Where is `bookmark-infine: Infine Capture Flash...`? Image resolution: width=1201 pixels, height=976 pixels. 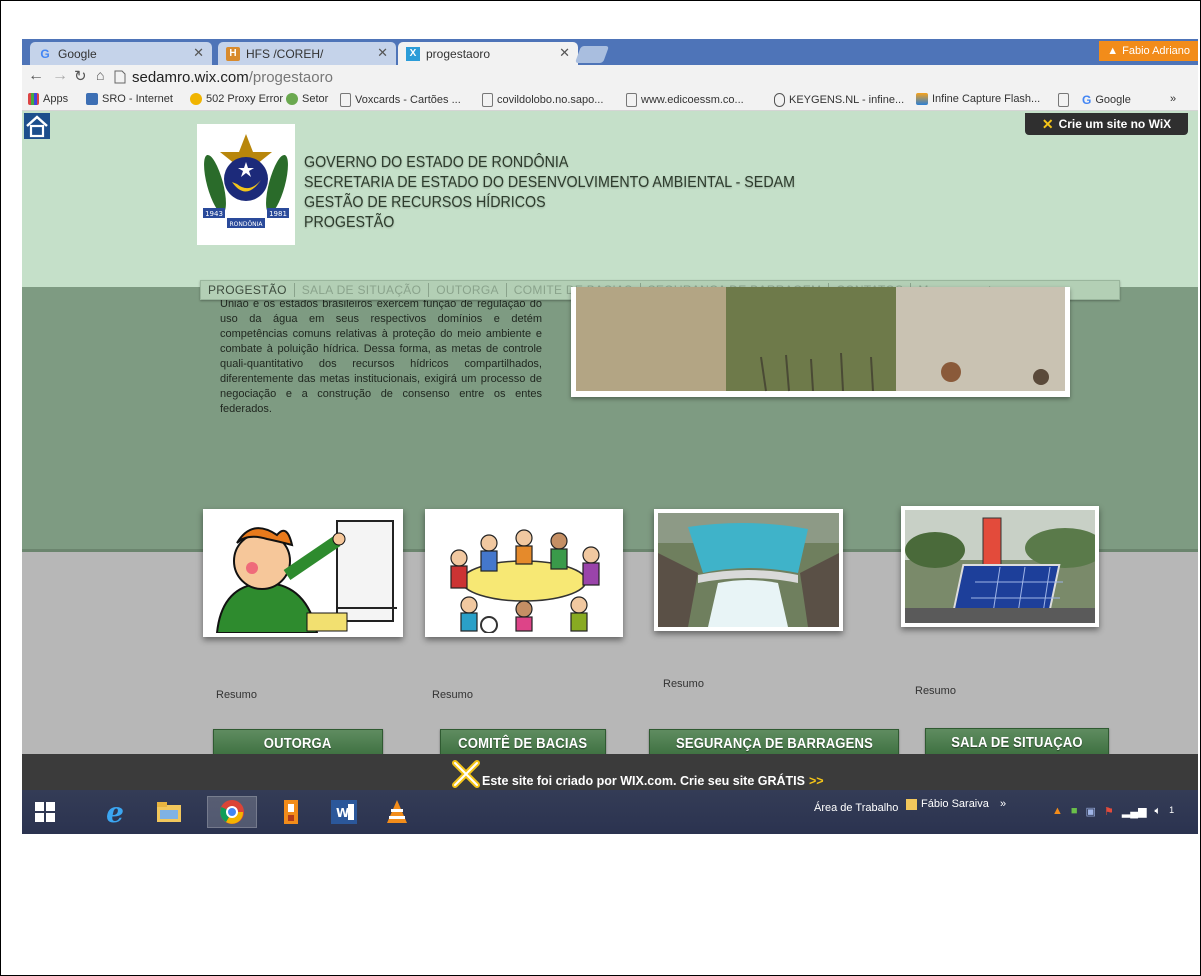
bookmark-infine: Infine Capture Flash... is located at coordinates (978, 99).